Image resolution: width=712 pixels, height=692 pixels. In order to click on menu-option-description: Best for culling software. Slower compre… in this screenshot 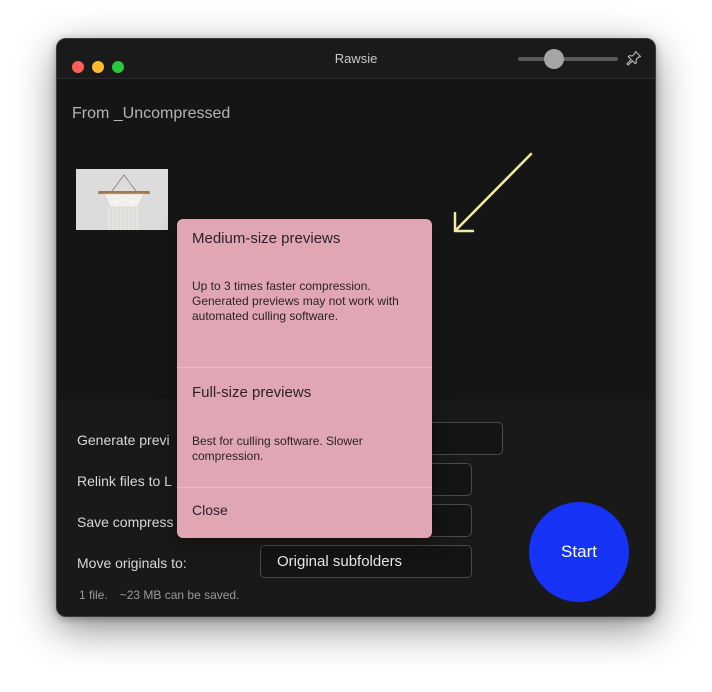, I will do `click(277, 448)`.